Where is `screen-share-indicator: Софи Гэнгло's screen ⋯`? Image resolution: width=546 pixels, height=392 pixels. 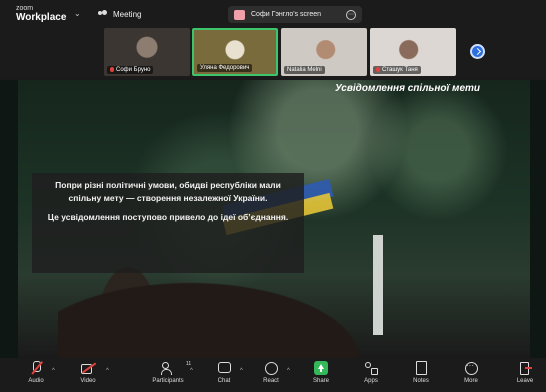 screen-share-indicator: Софи Гэнгло's screen ⋯ is located at coordinates (295, 14).